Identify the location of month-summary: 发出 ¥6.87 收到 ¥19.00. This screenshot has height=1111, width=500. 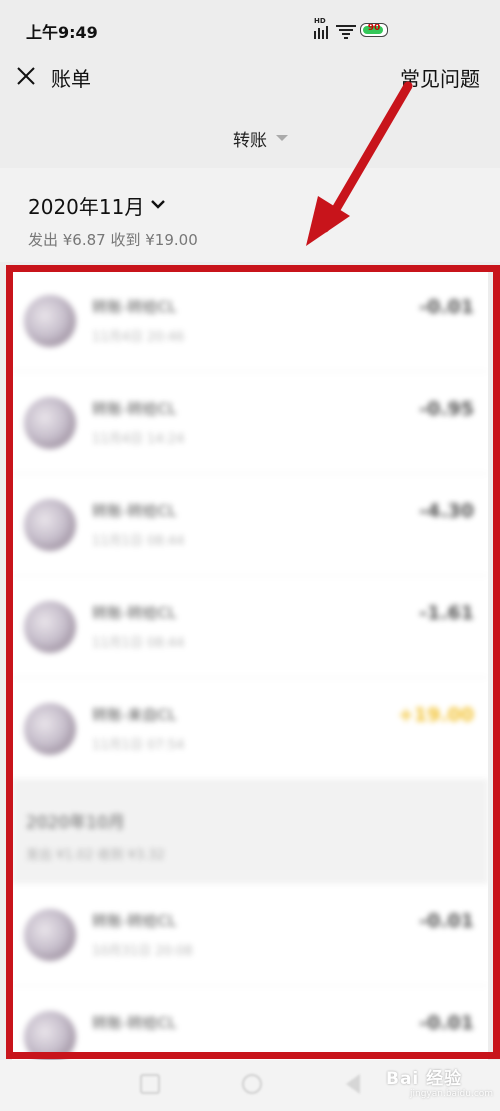
(113, 240).